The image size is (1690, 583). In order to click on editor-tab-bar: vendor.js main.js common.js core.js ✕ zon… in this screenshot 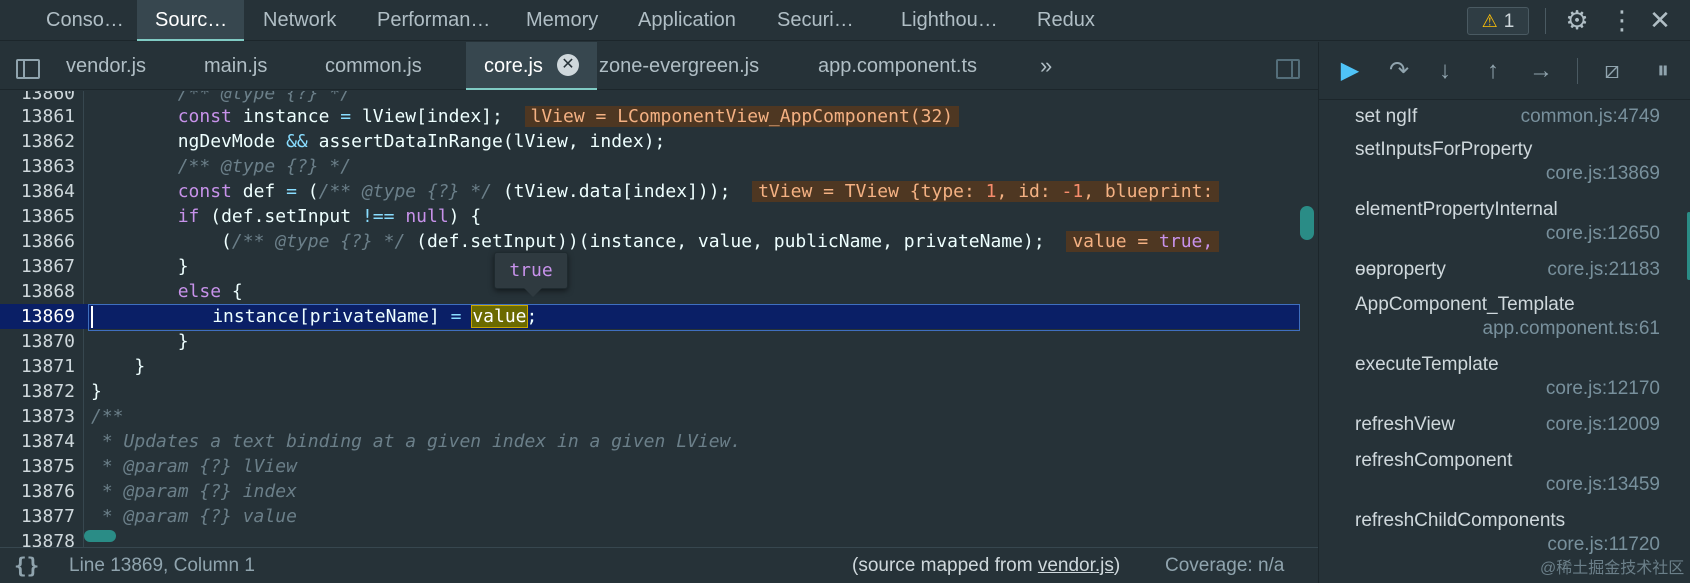, I will do `click(659, 66)`.